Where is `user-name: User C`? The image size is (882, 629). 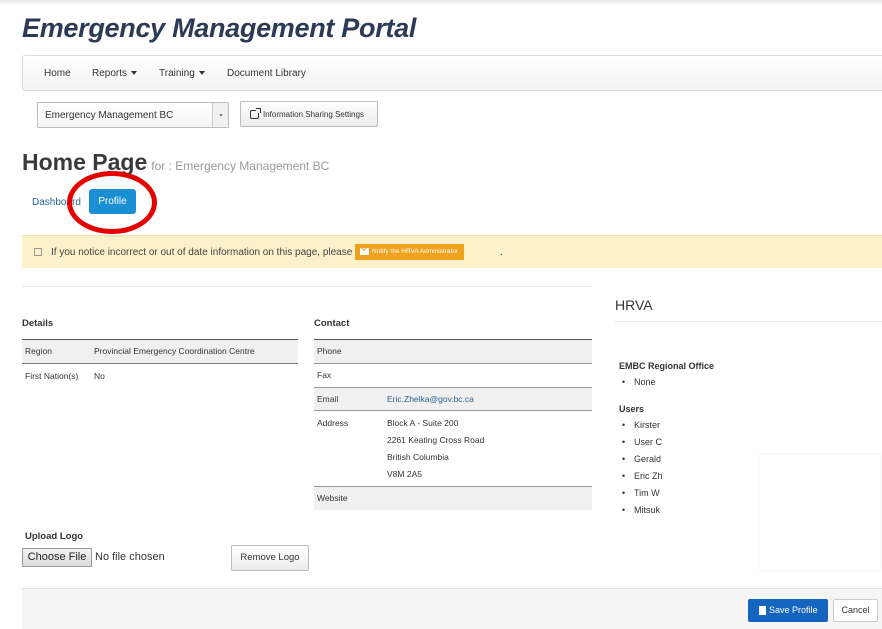 user-name: User C is located at coordinates (648, 442).